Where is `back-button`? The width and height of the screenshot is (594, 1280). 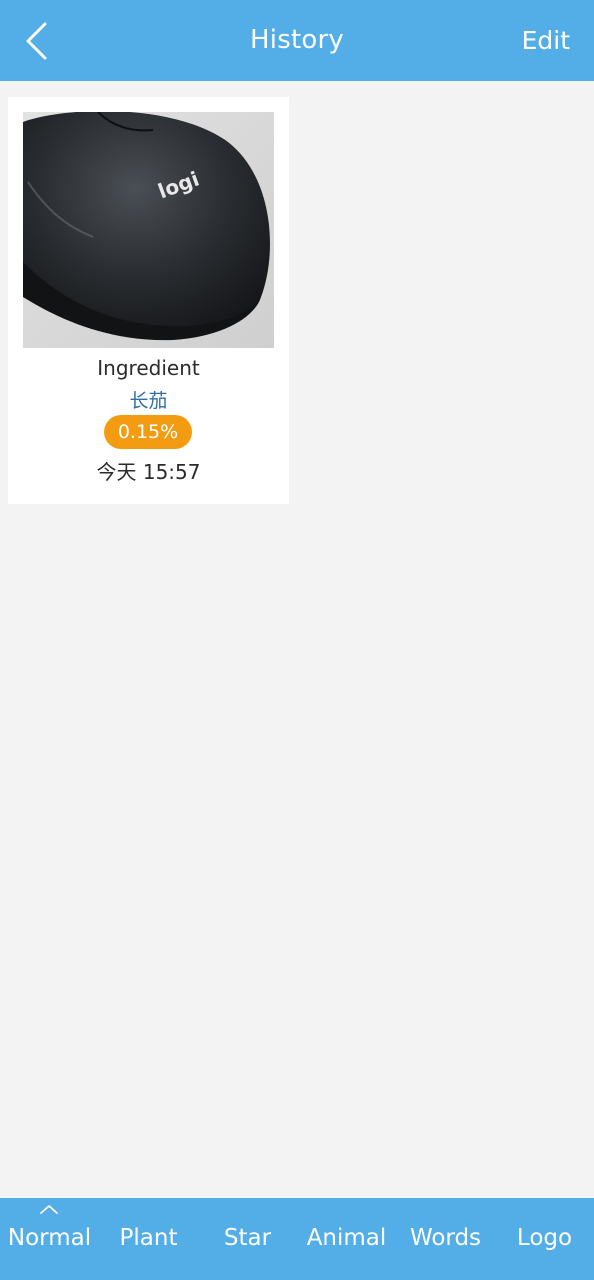
back-button is located at coordinates (36, 41).